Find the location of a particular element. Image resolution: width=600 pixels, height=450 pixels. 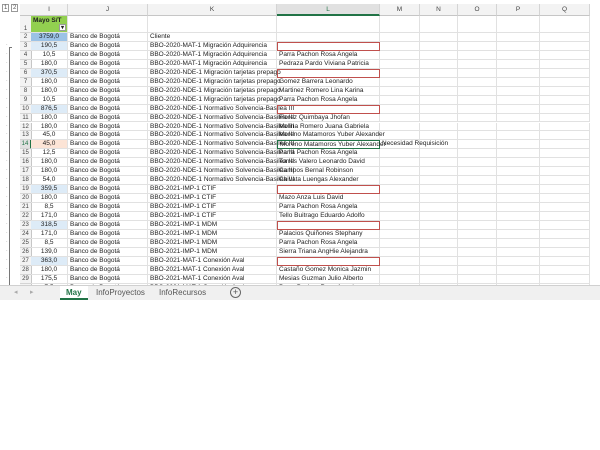

cell-P2 is located at coordinates (518, 37).